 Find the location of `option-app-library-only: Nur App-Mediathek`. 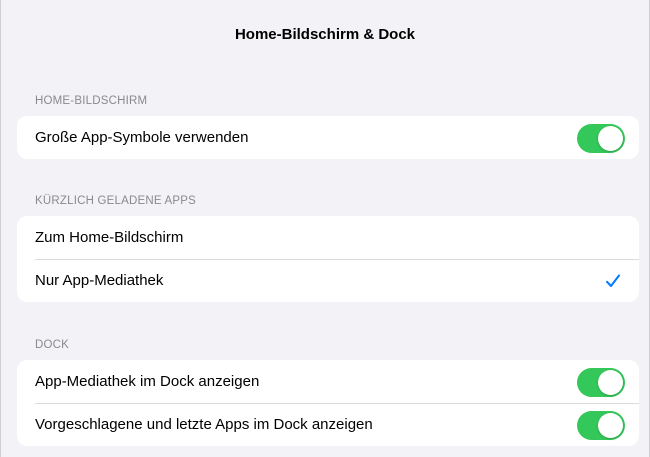

option-app-library-only: Nur App-Mediathek is located at coordinates (328, 280).